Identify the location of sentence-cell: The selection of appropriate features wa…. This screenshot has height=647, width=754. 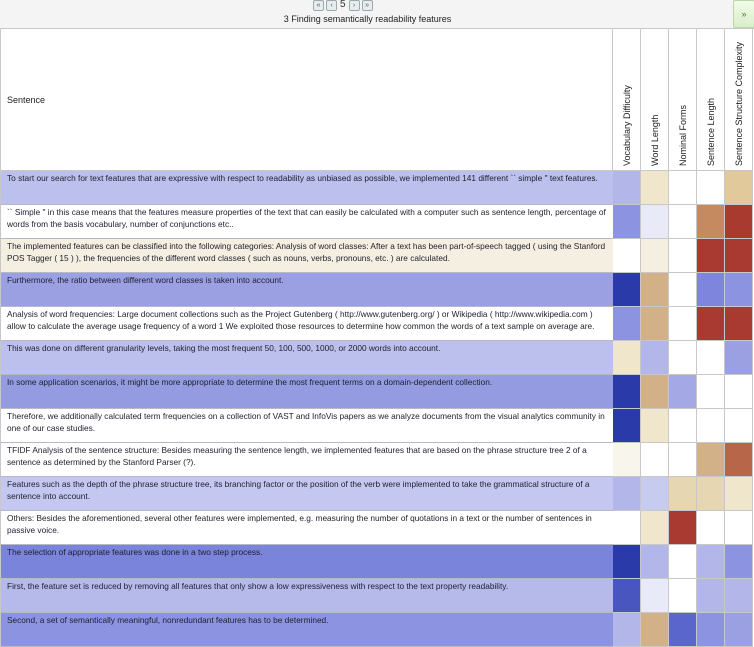
(306, 562).